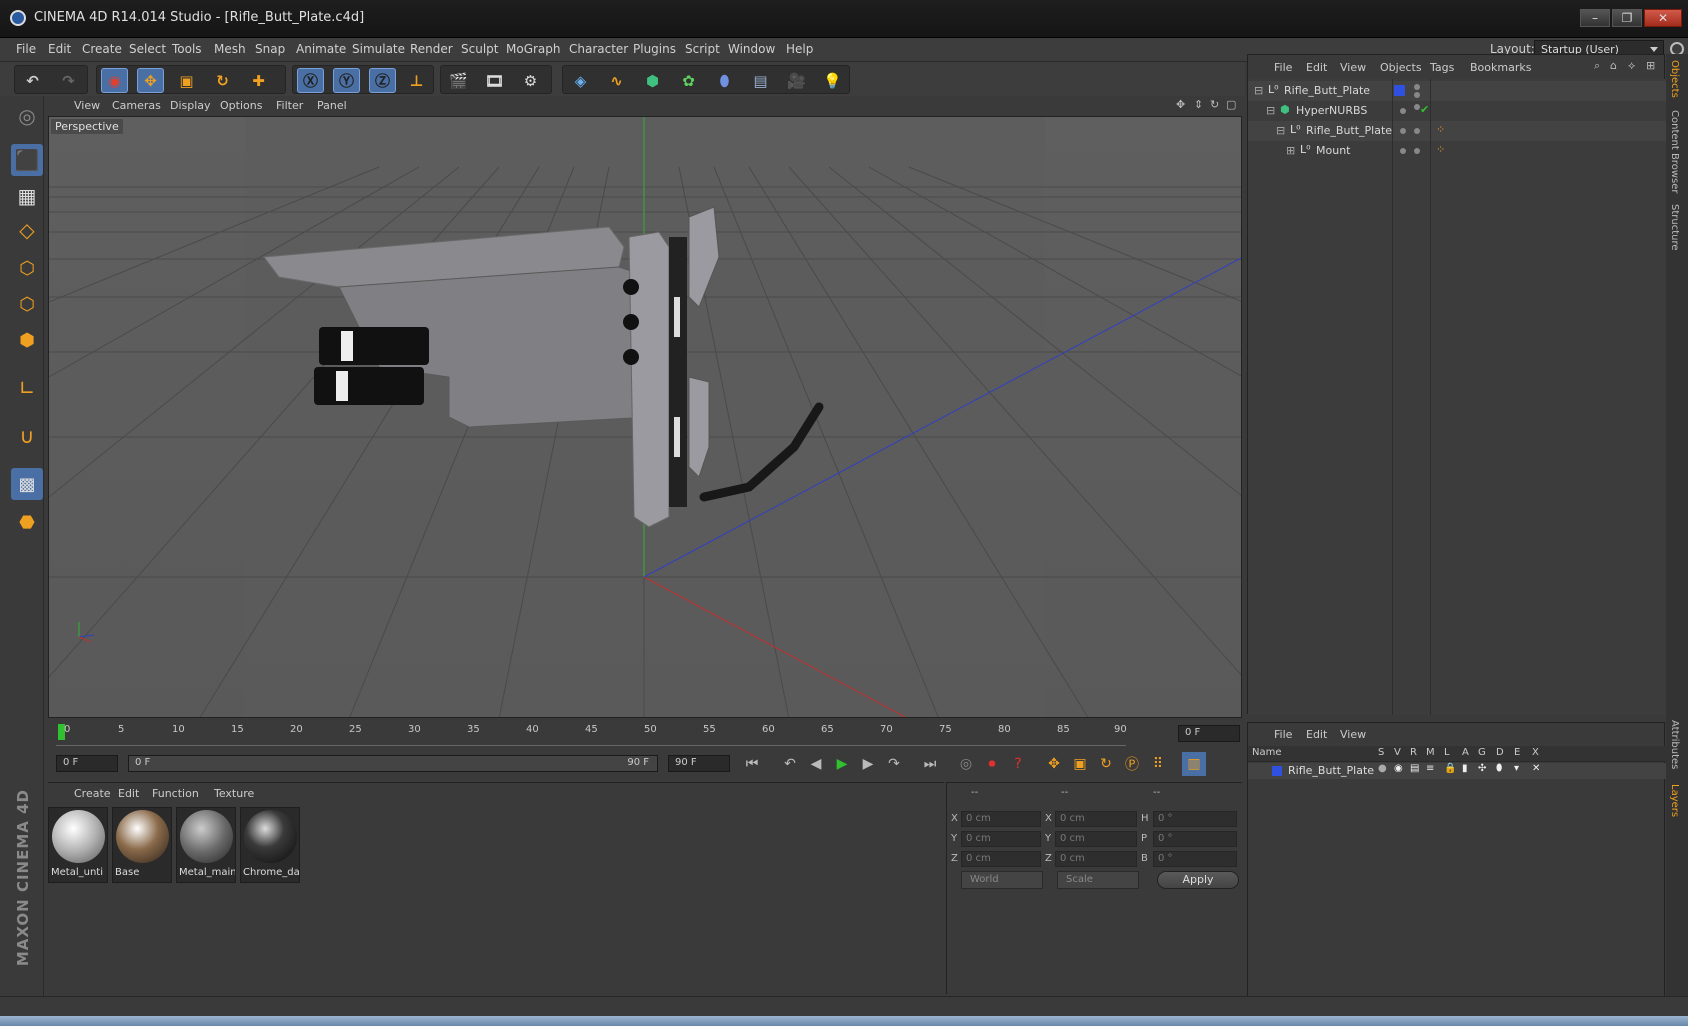 The width and height of the screenshot is (1688, 1026). What do you see at coordinates (1674, 800) in the screenshot?
I see `tab-layers: Layers` at bounding box center [1674, 800].